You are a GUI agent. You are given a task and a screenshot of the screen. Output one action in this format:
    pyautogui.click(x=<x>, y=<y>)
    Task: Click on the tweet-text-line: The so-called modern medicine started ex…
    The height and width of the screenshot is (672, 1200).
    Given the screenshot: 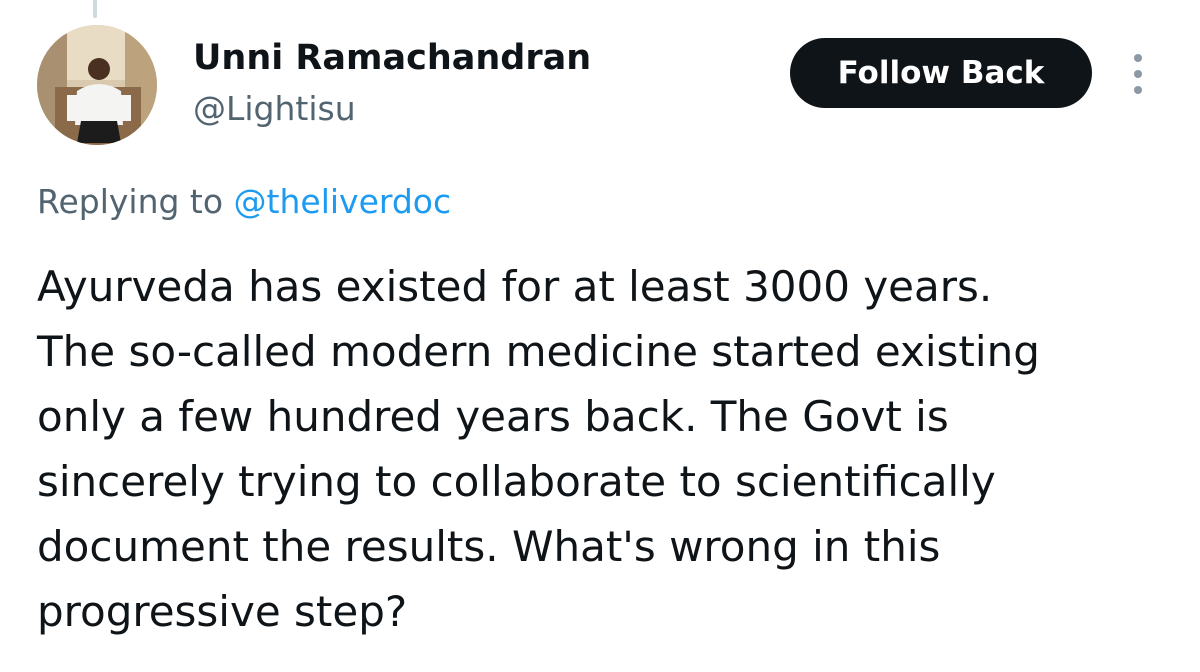 What is the action you would take?
    pyautogui.click(x=538, y=351)
    